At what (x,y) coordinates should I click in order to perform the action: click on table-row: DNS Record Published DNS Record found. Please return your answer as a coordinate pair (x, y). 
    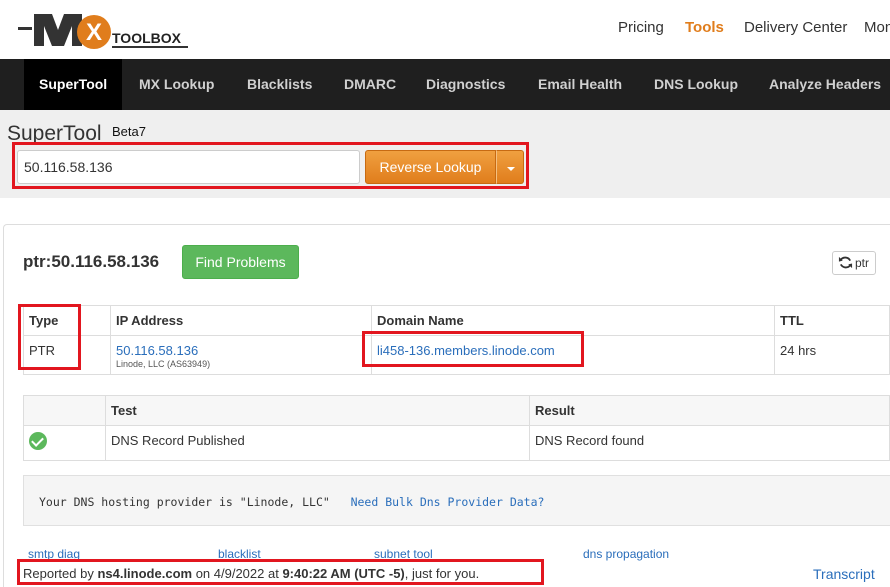
    Looking at the image, I should click on (456, 443).